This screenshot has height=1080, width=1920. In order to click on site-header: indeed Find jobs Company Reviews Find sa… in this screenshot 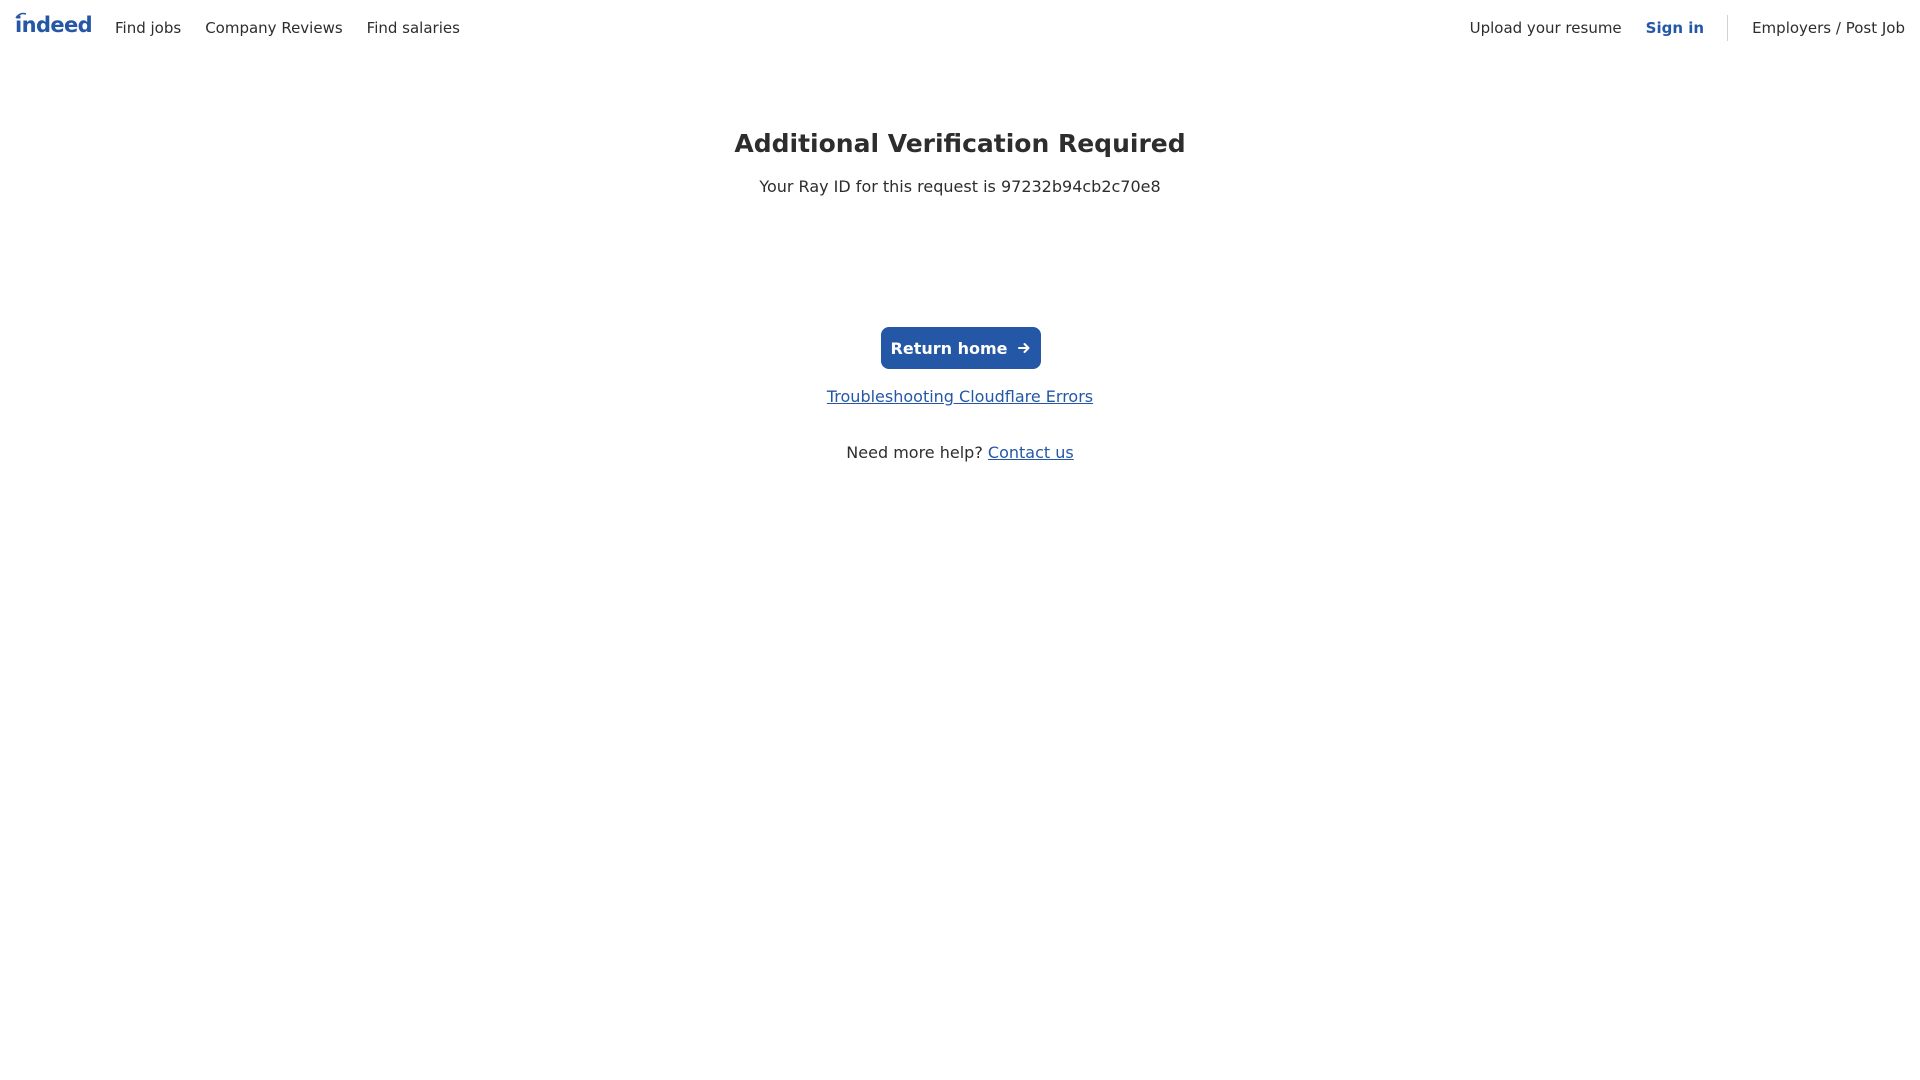, I will do `click(960, 28)`.